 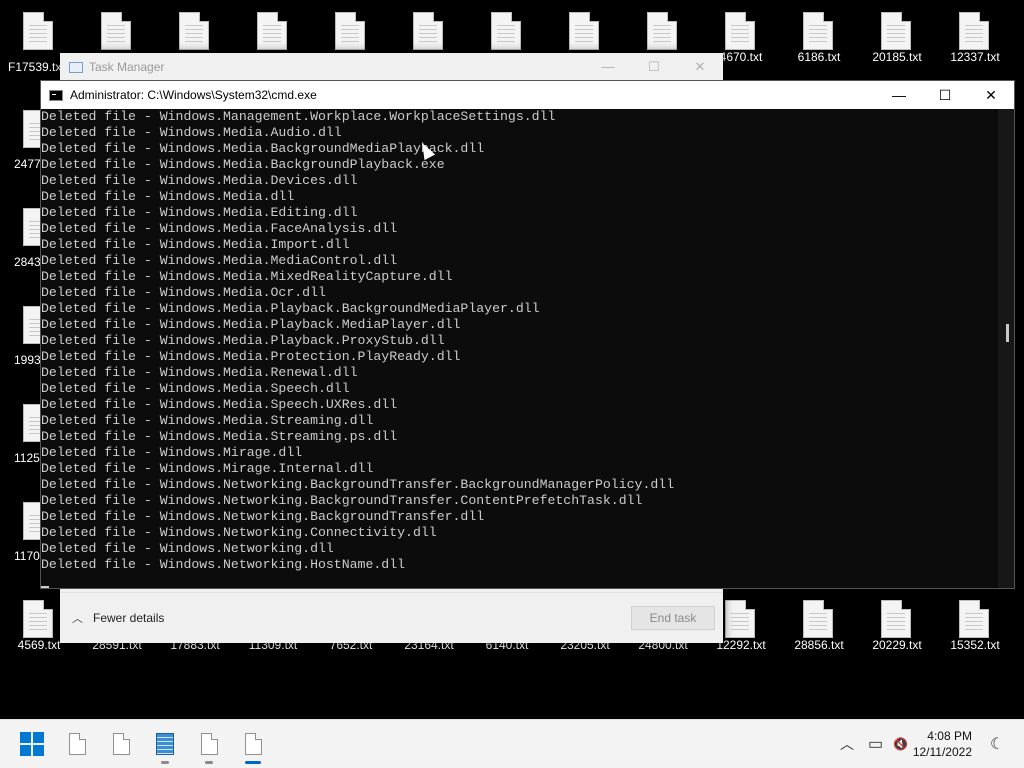 What do you see at coordinates (391, 617) in the screenshot?
I see `task-manager-footer: ︿ Fewer details End task` at bounding box center [391, 617].